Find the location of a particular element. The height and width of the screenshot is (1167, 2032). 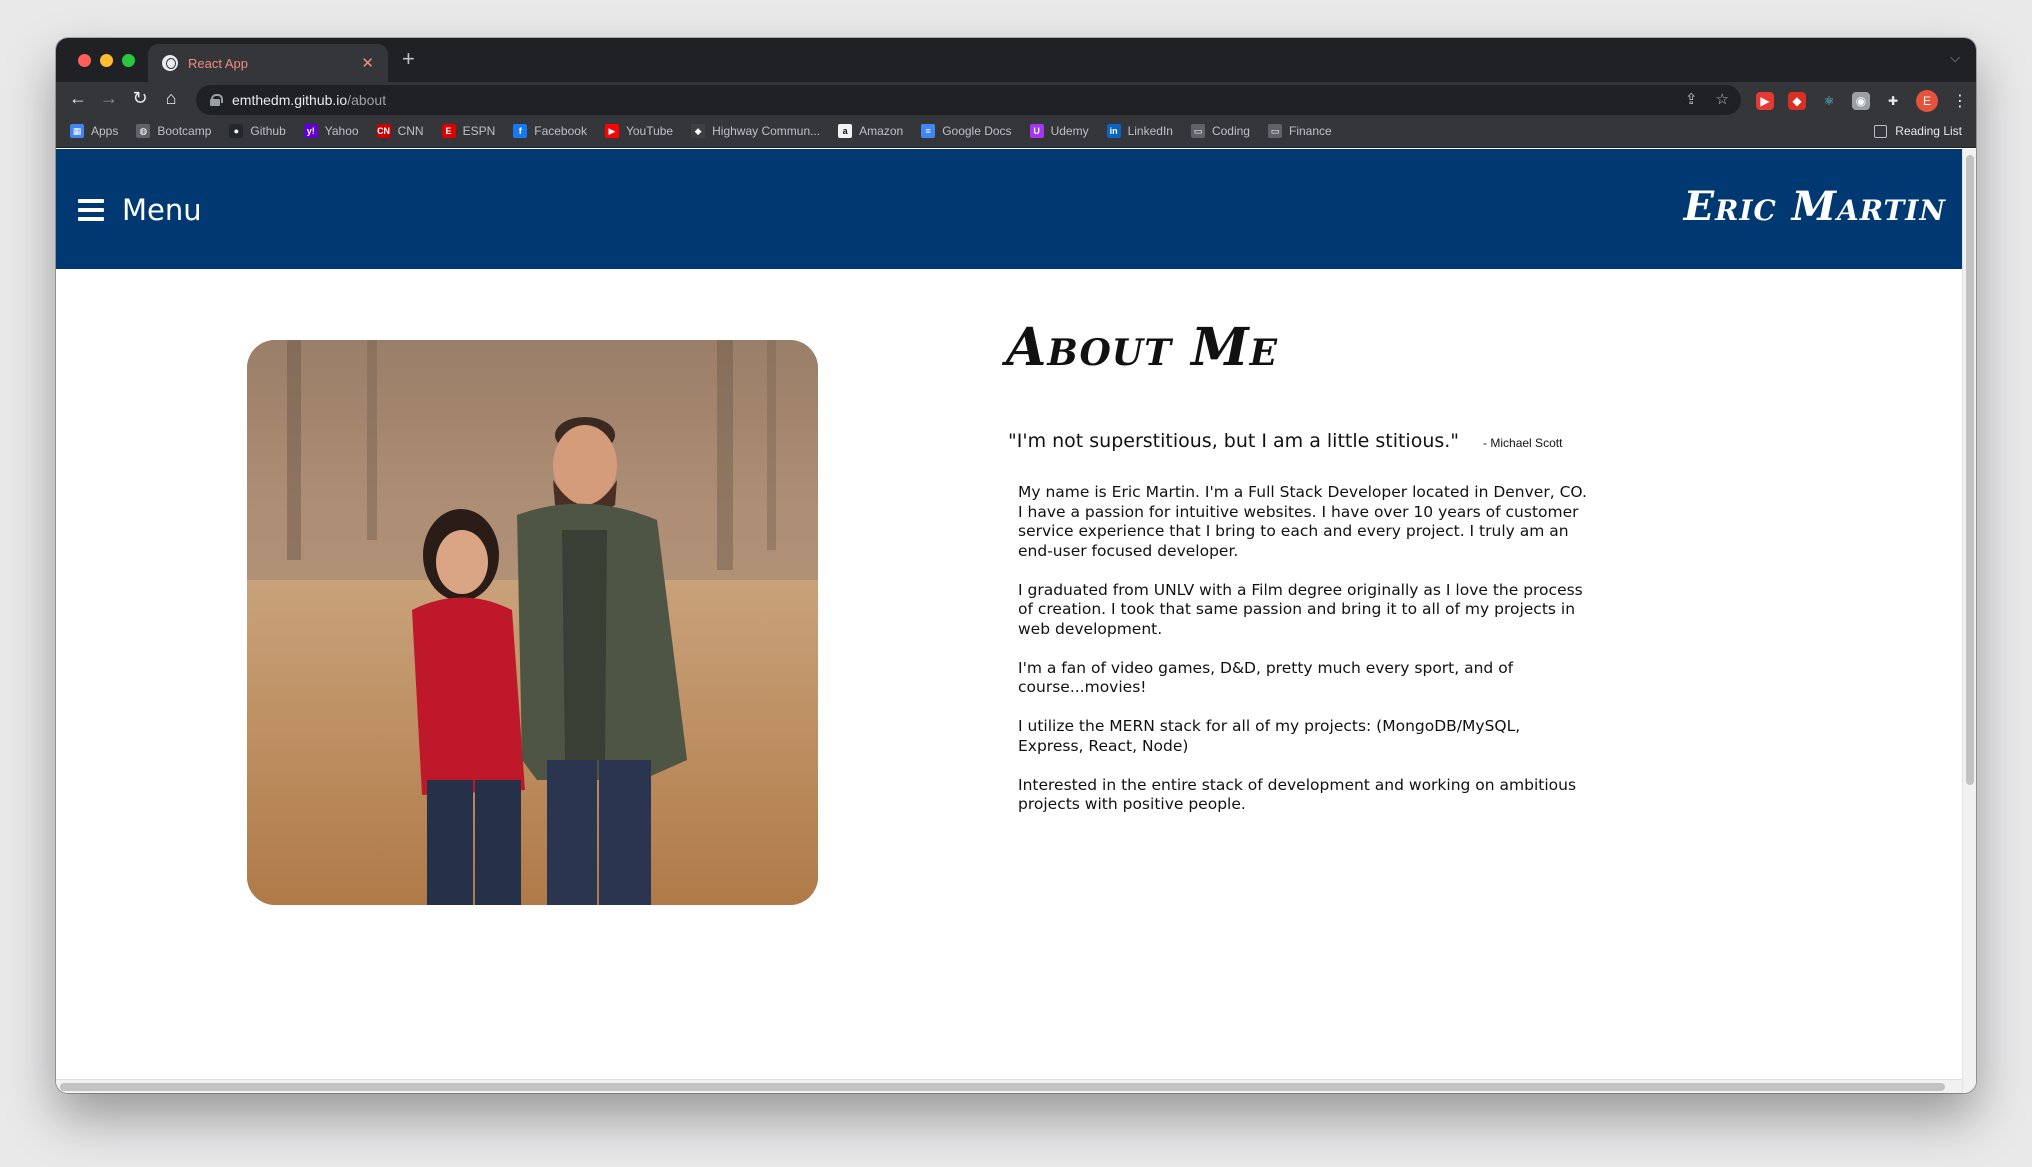

bookmark-label: Yahoo is located at coordinates (341, 131).